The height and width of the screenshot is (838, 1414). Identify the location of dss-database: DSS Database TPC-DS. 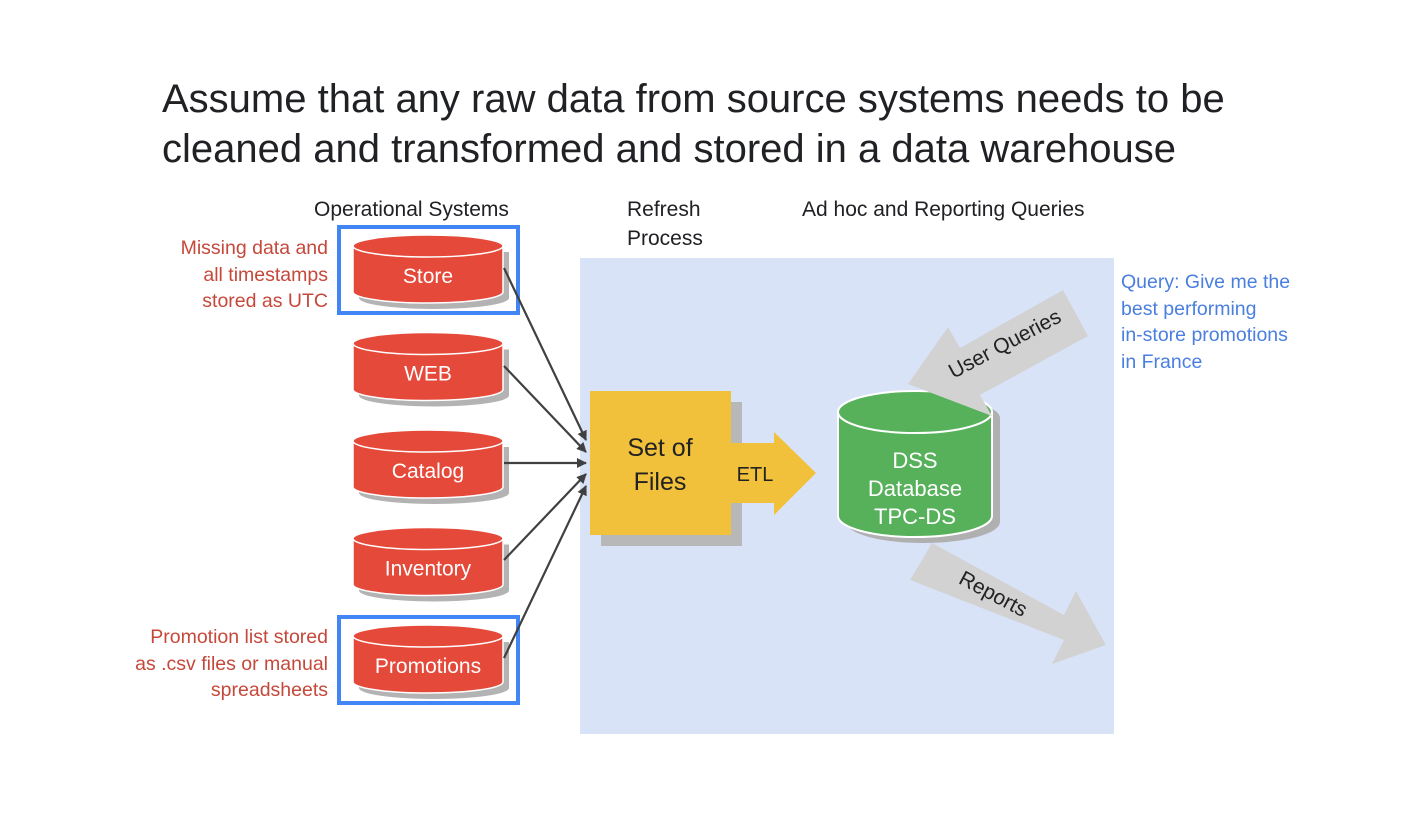
(918, 466).